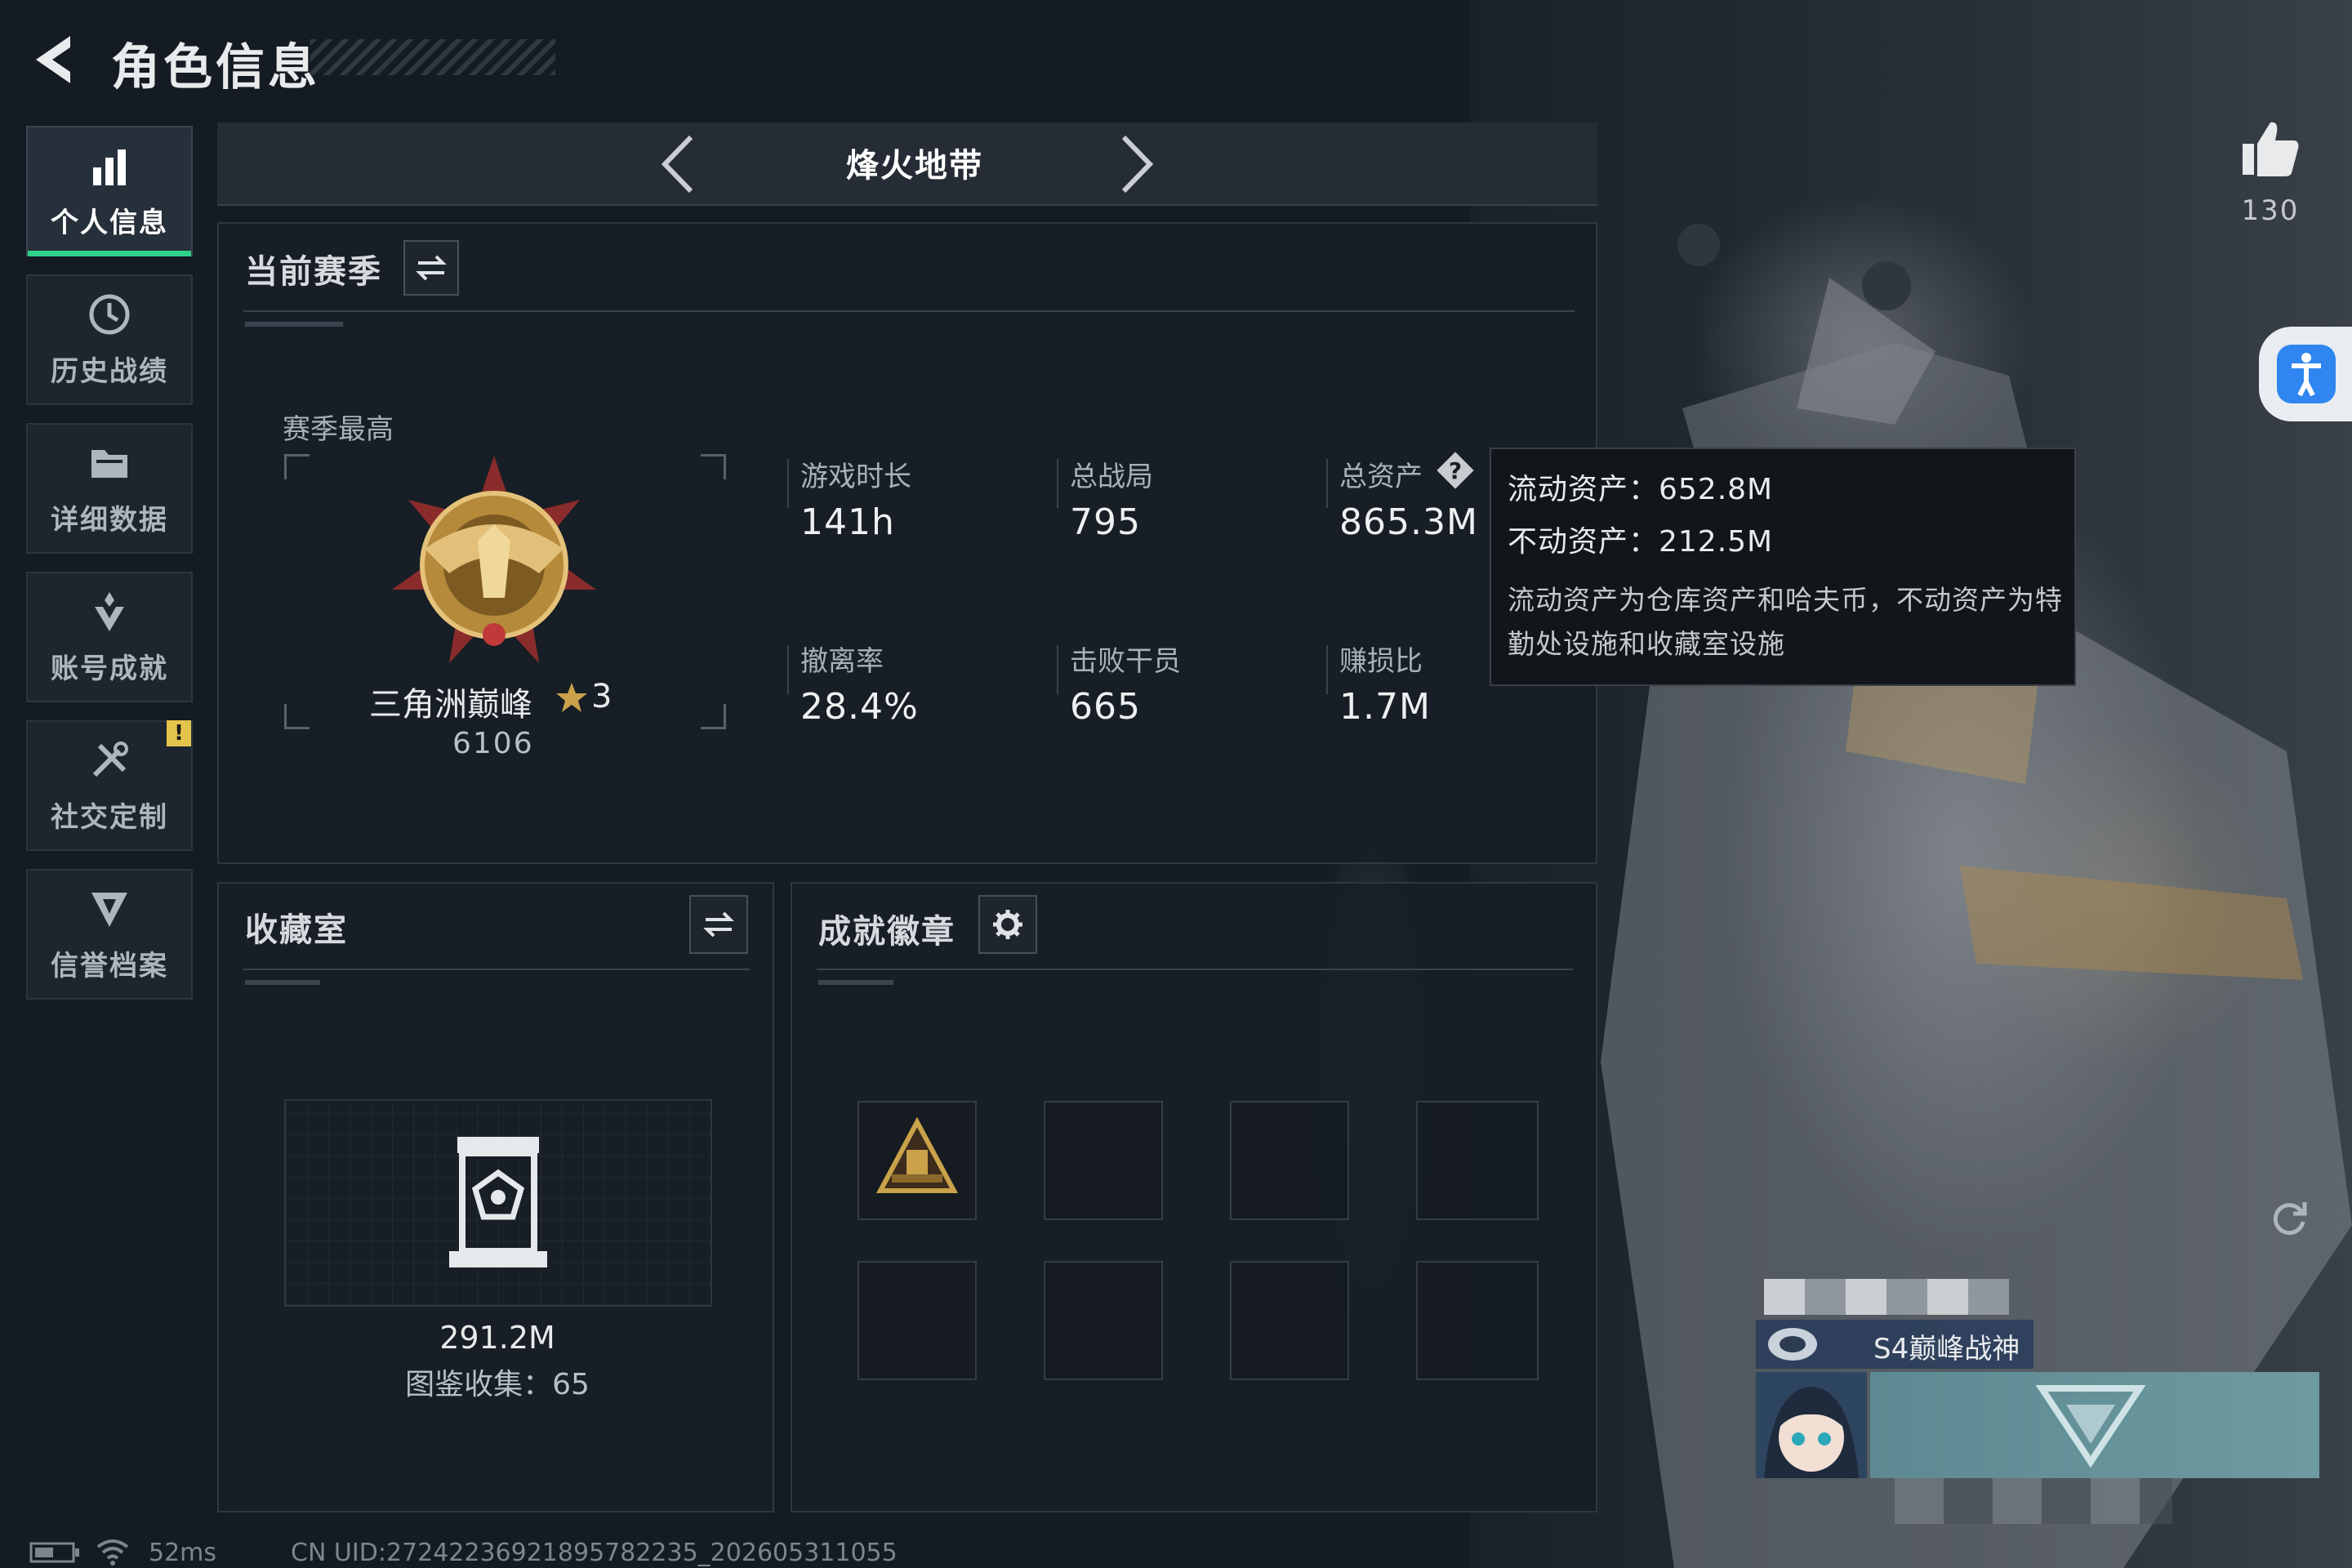  I want to click on sidebar-item-personal-info: 个人信息, so click(109, 191).